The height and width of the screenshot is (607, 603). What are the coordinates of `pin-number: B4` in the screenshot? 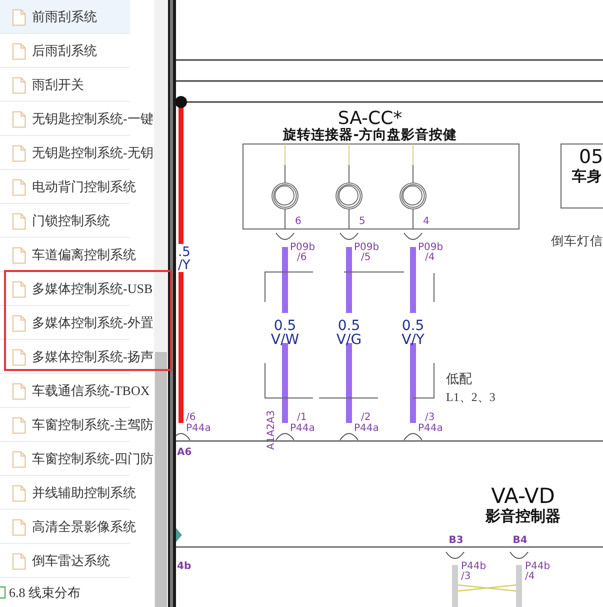 It's located at (520, 540).